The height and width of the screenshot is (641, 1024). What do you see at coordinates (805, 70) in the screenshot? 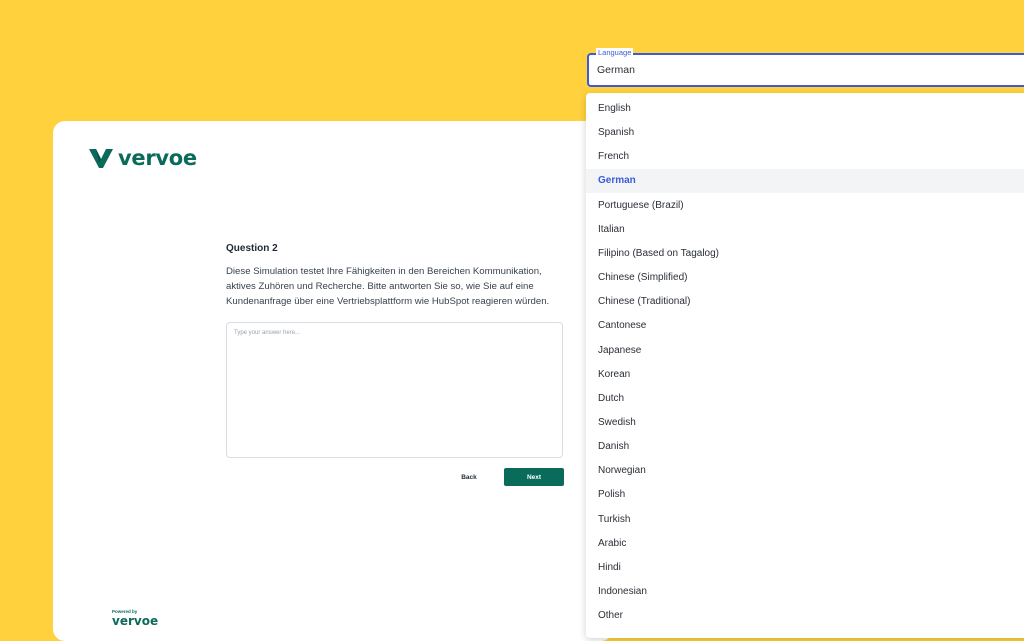
I see `language-select: German` at bounding box center [805, 70].